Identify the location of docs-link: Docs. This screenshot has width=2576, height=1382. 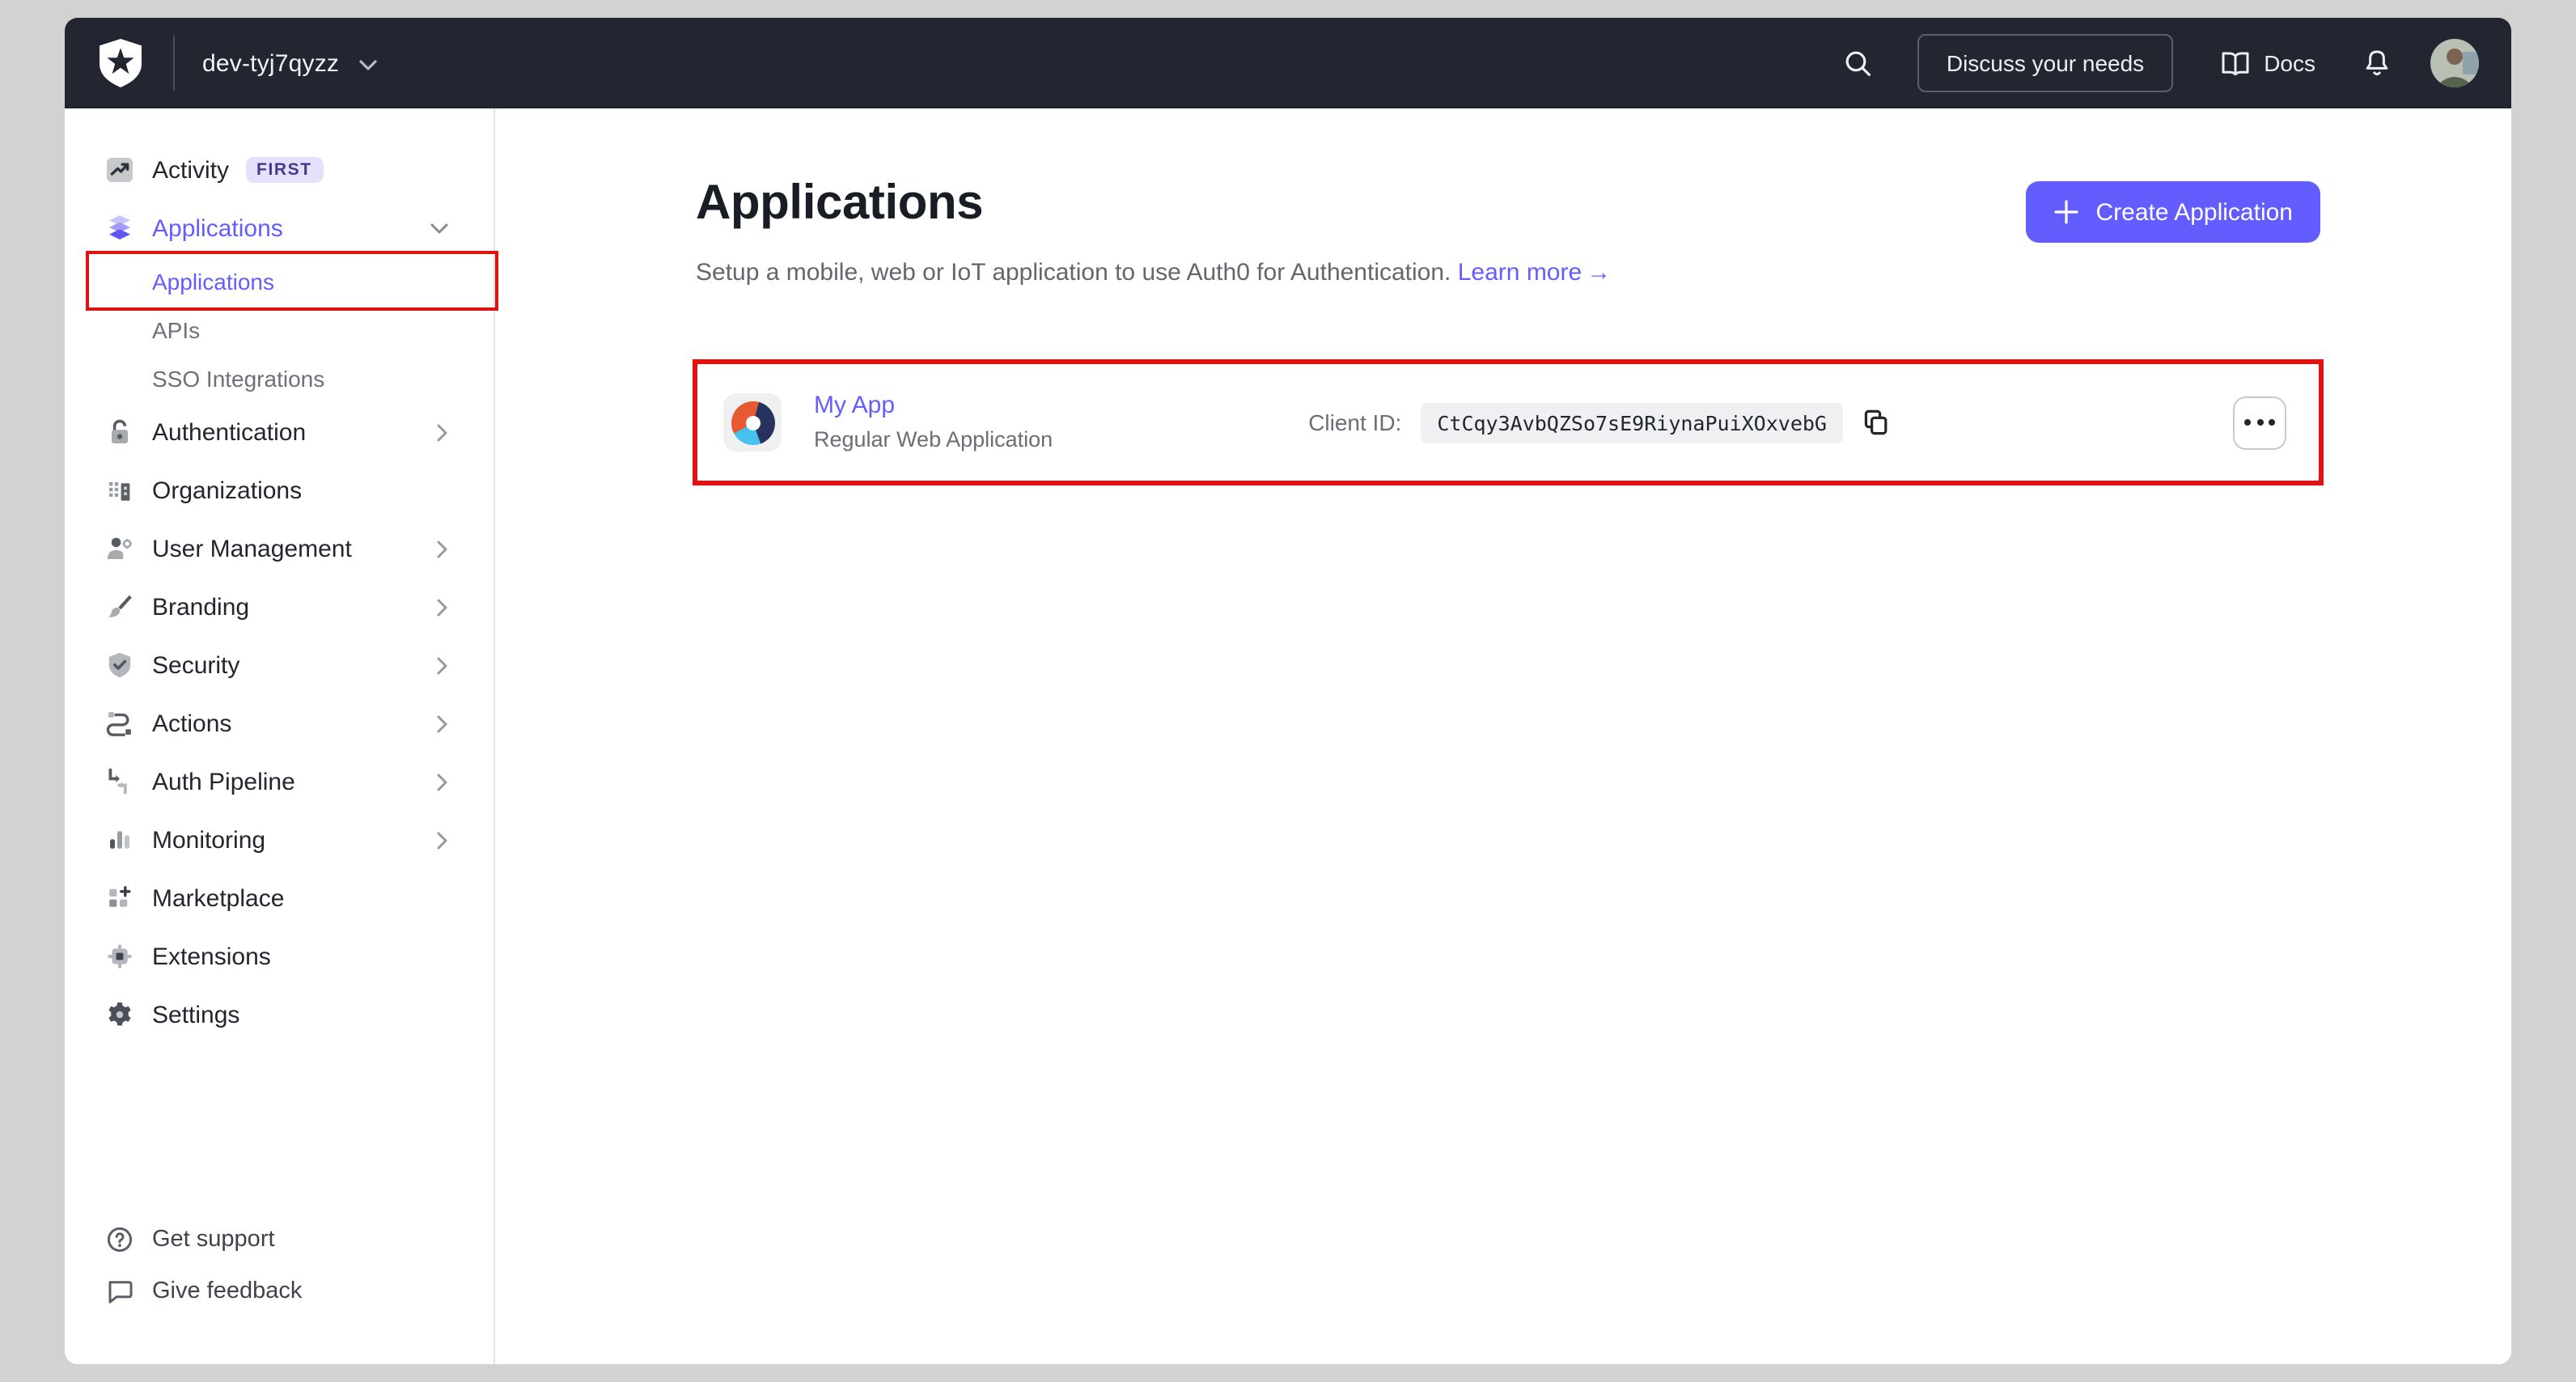
(2267, 63).